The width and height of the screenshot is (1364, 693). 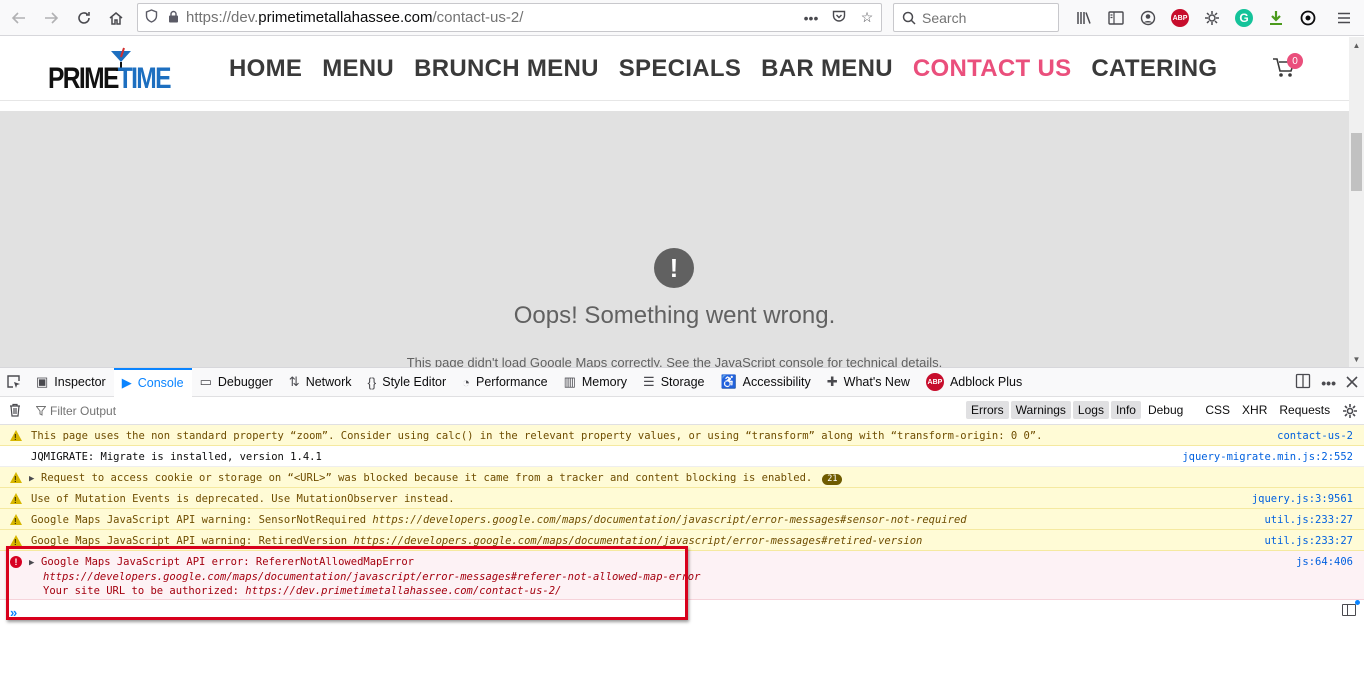 What do you see at coordinates (1304, 410) in the screenshot?
I see `filter-requests: Requests` at bounding box center [1304, 410].